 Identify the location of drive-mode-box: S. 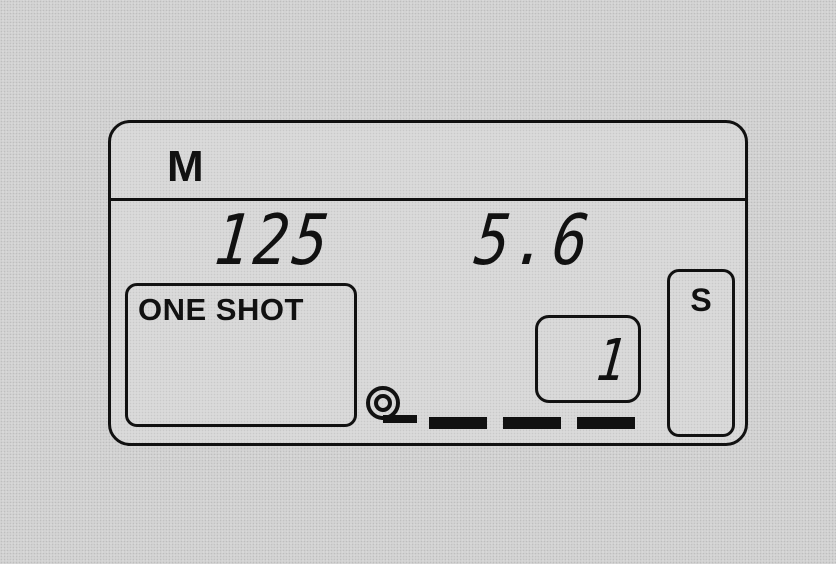
(701, 353).